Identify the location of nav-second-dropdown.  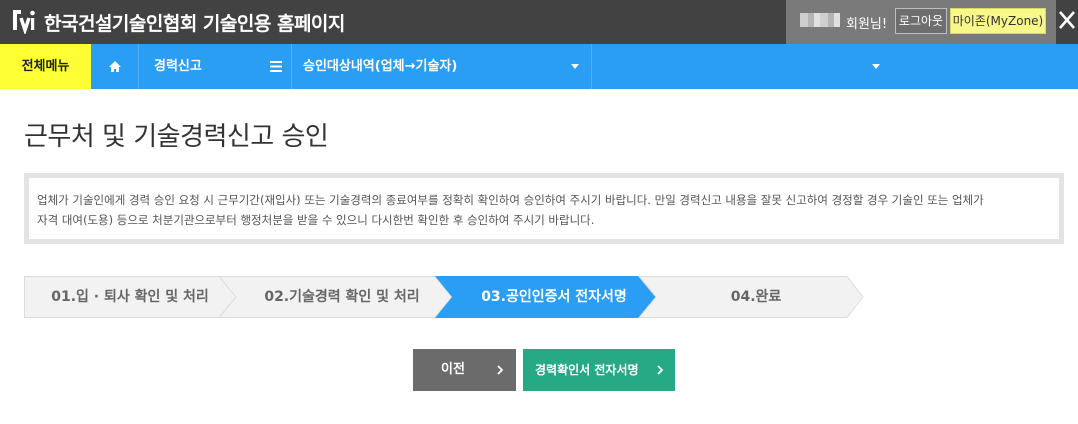
(740, 66).